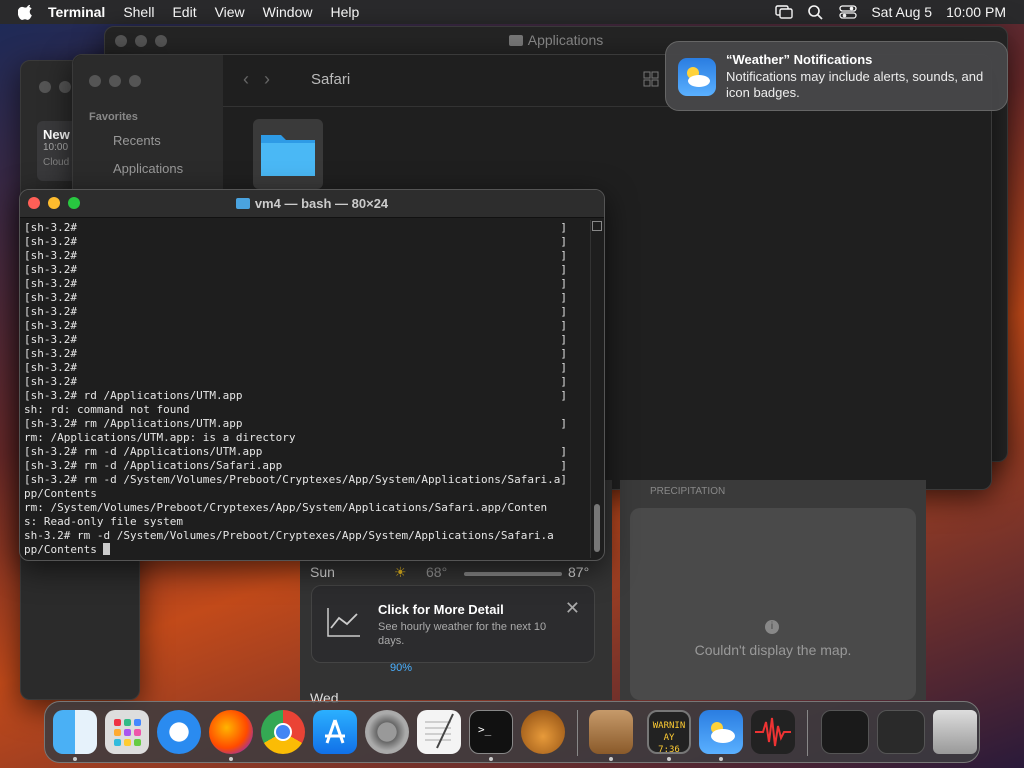  Describe the element at coordinates (597, 226) in the screenshot. I see `split-pane-icon` at that location.